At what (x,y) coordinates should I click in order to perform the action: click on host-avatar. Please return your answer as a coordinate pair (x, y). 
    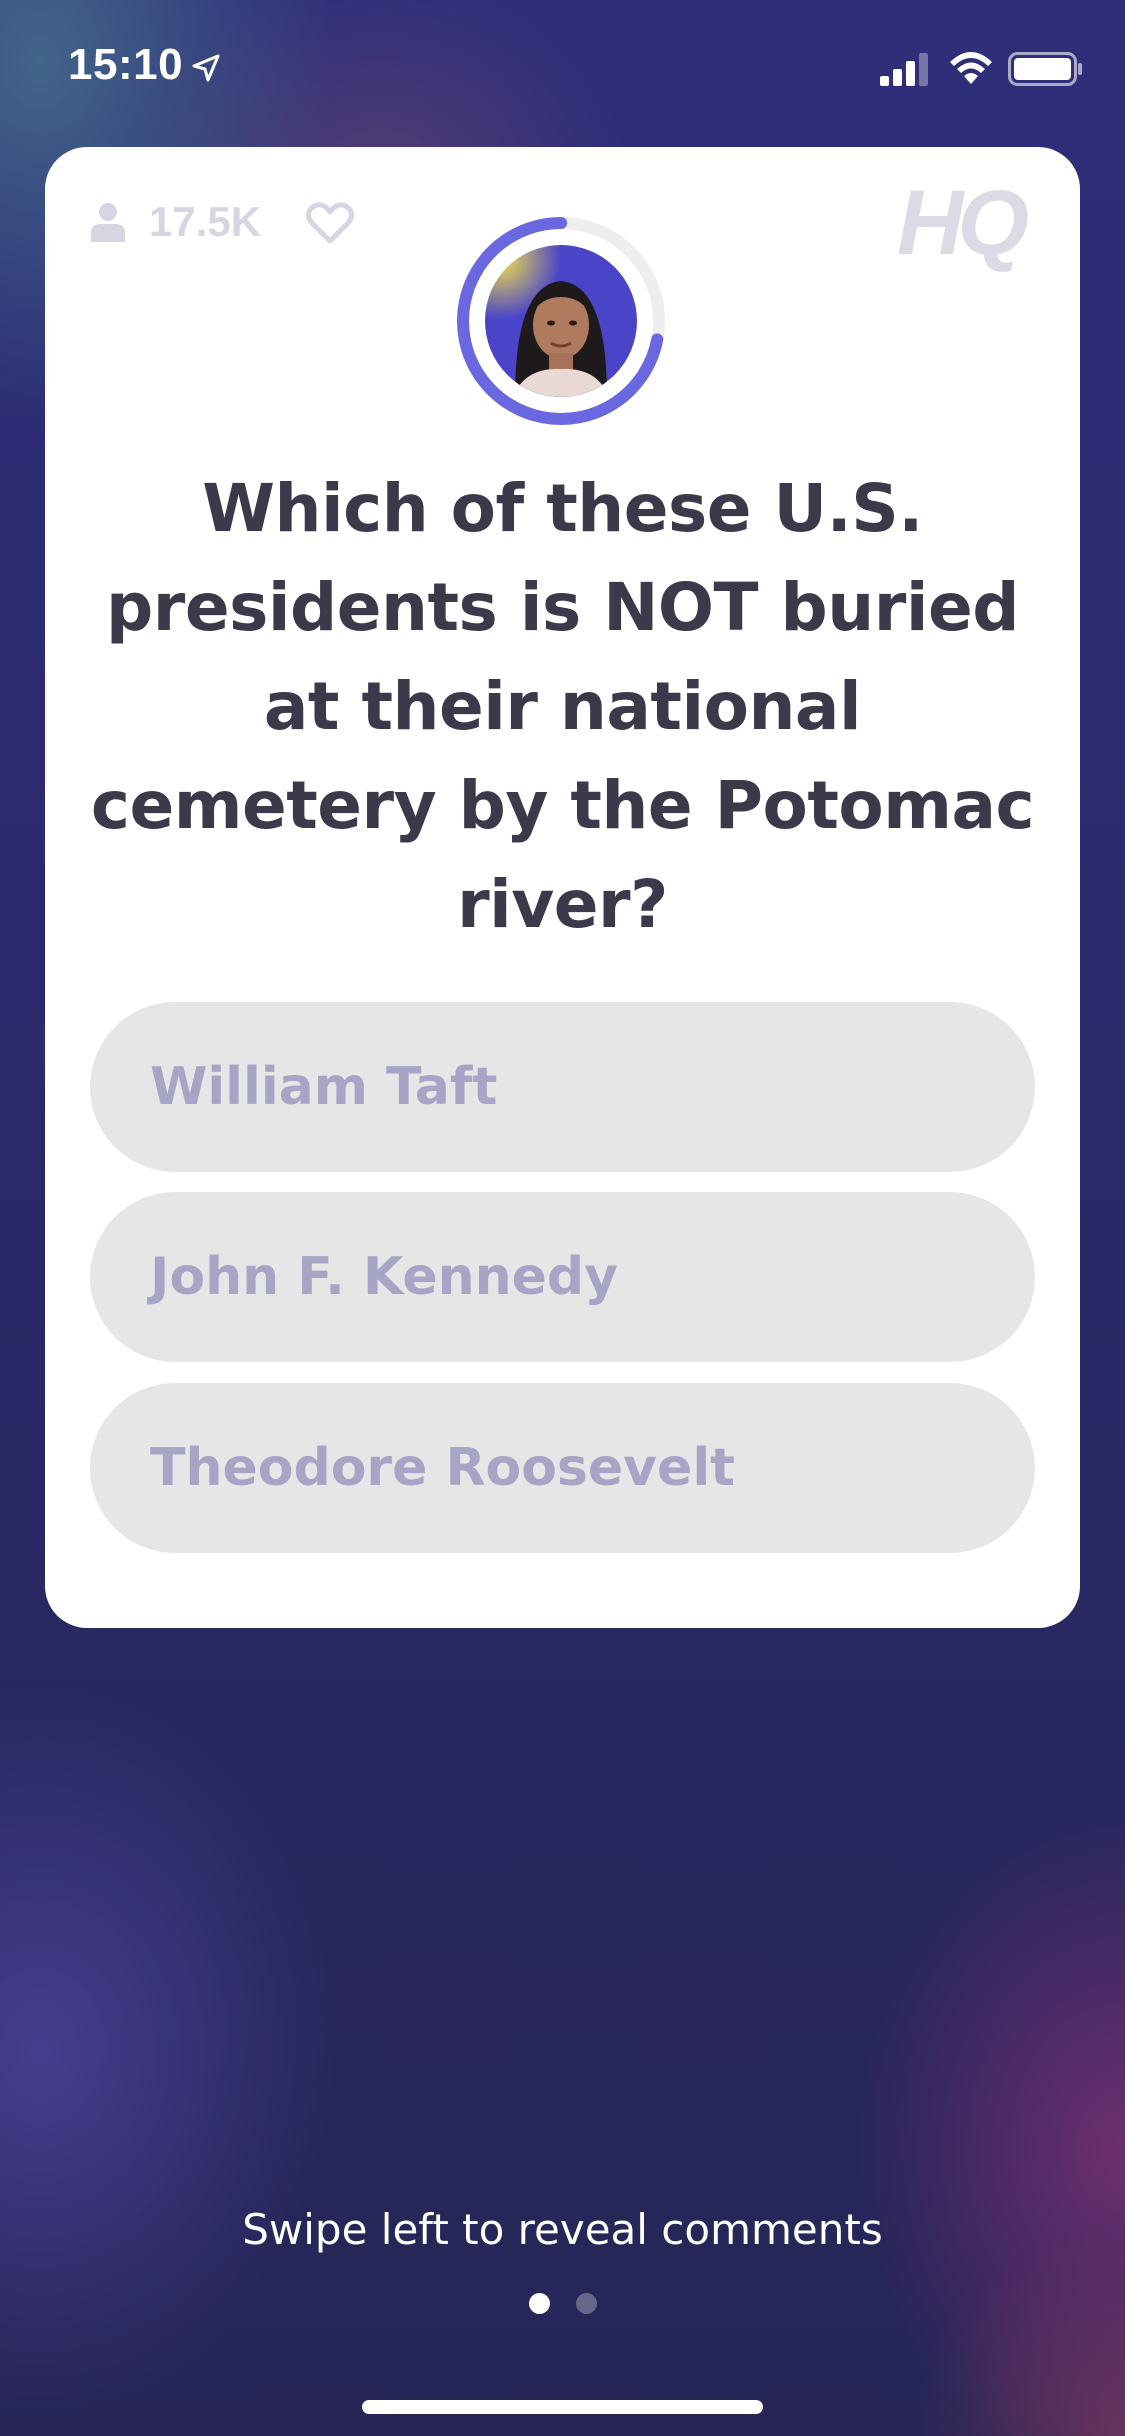
    Looking at the image, I should click on (561, 321).